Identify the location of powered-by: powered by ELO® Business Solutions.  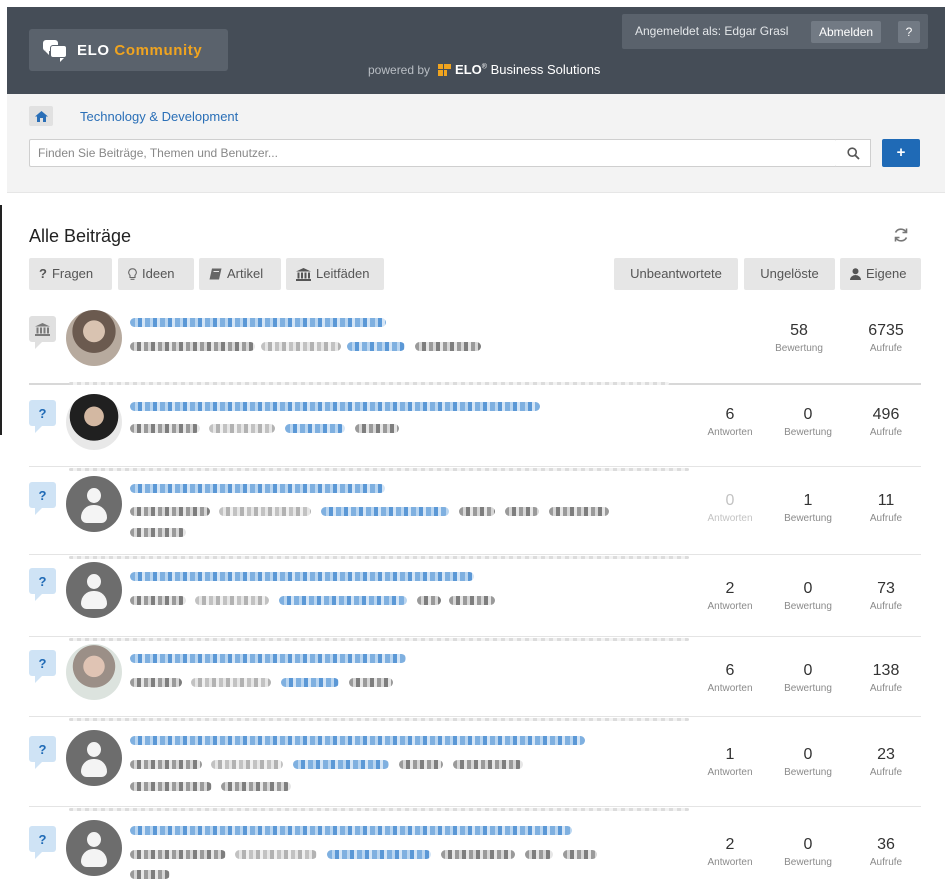
(484, 69).